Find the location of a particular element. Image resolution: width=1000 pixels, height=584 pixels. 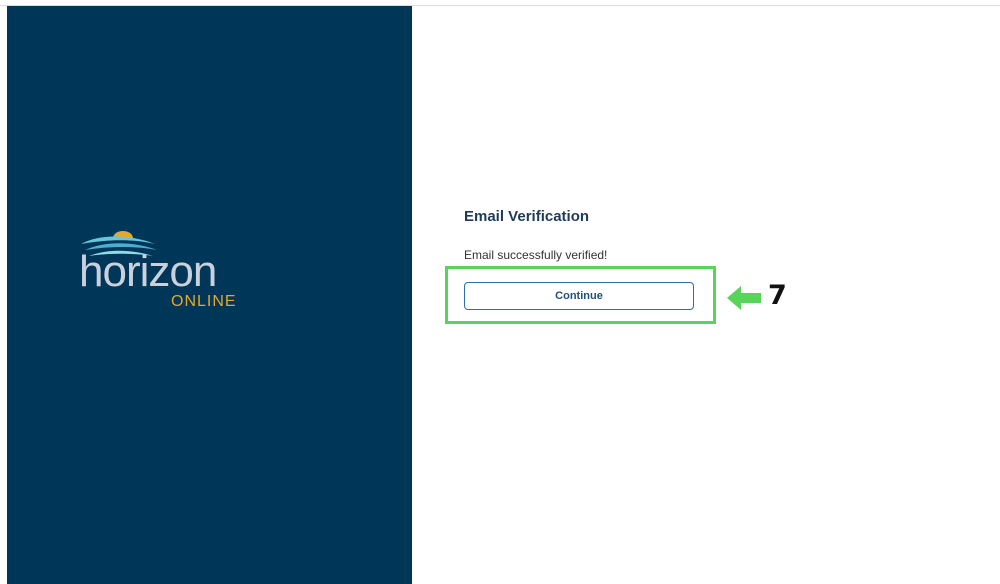

logo-subtitle: ONLINE is located at coordinates (204, 301).